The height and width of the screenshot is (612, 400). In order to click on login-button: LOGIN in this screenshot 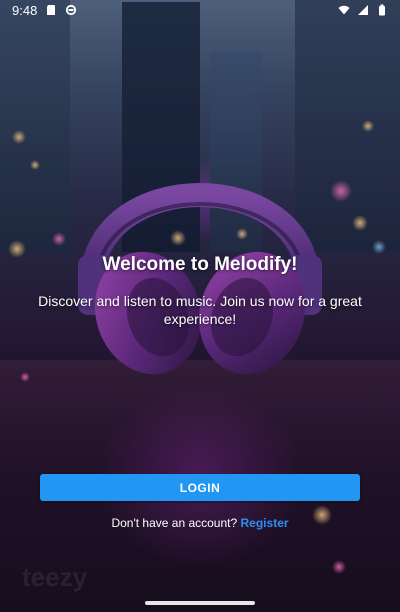, I will do `click(200, 487)`.